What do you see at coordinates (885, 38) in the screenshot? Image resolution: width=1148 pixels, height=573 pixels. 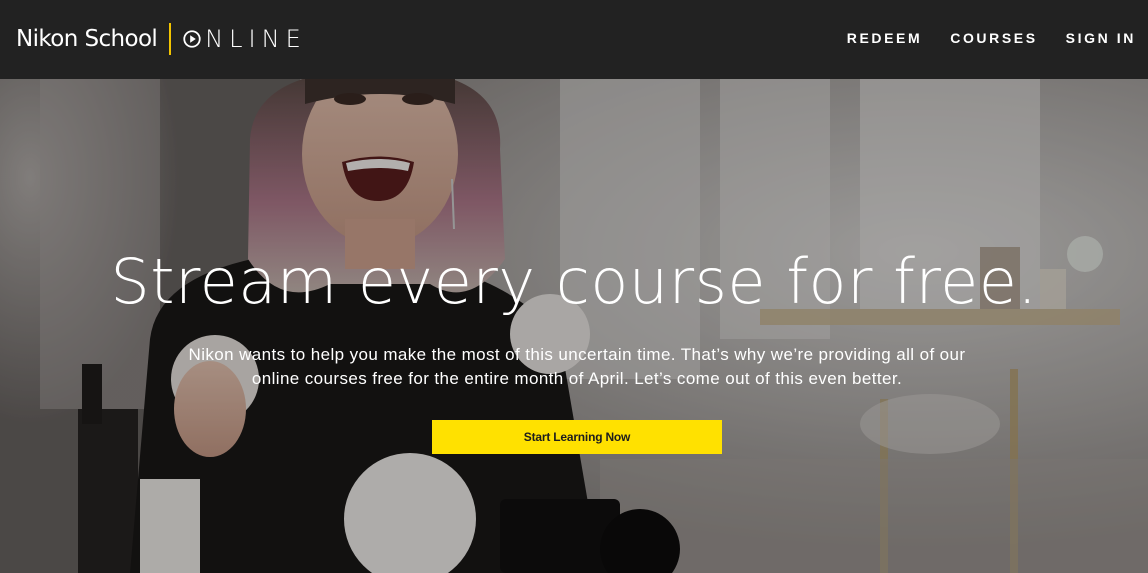 I see `nav-redeem: REDEEM` at bounding box center [885, 38].